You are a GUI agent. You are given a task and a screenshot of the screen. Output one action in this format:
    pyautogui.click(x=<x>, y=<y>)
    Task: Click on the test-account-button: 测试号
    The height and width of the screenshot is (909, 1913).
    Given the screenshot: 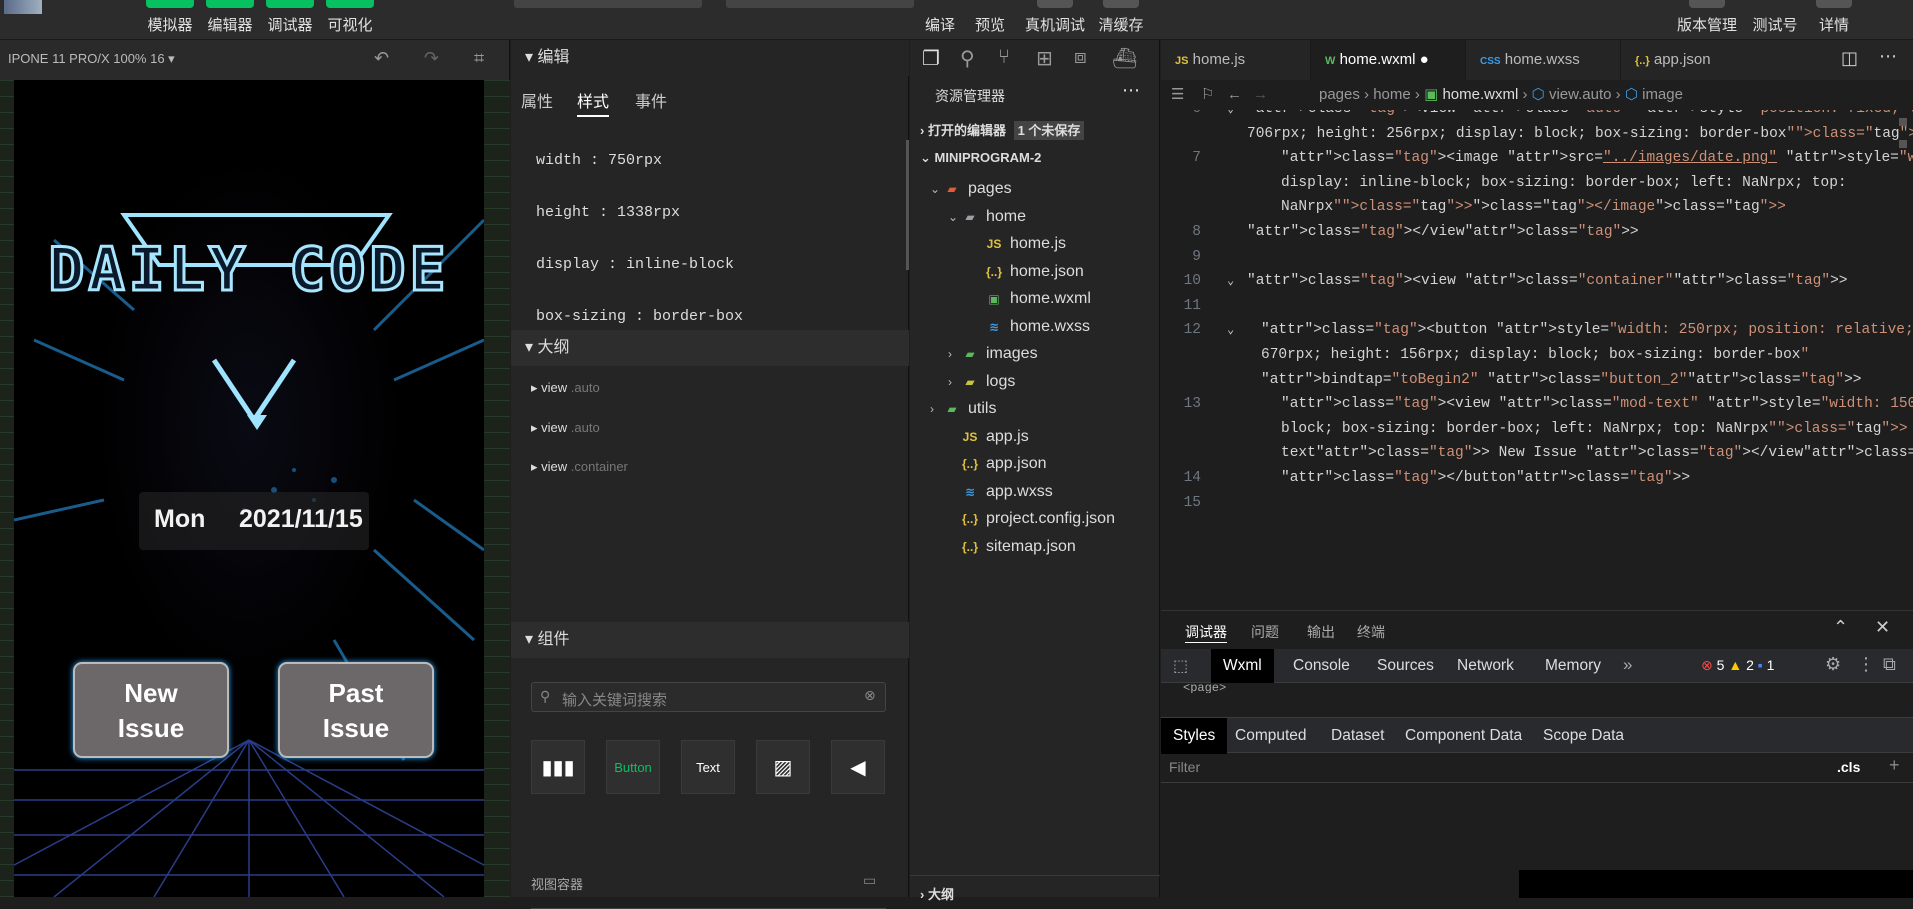 What is the action you would take?
    pyautogui.click(x=1775, y=20)
    